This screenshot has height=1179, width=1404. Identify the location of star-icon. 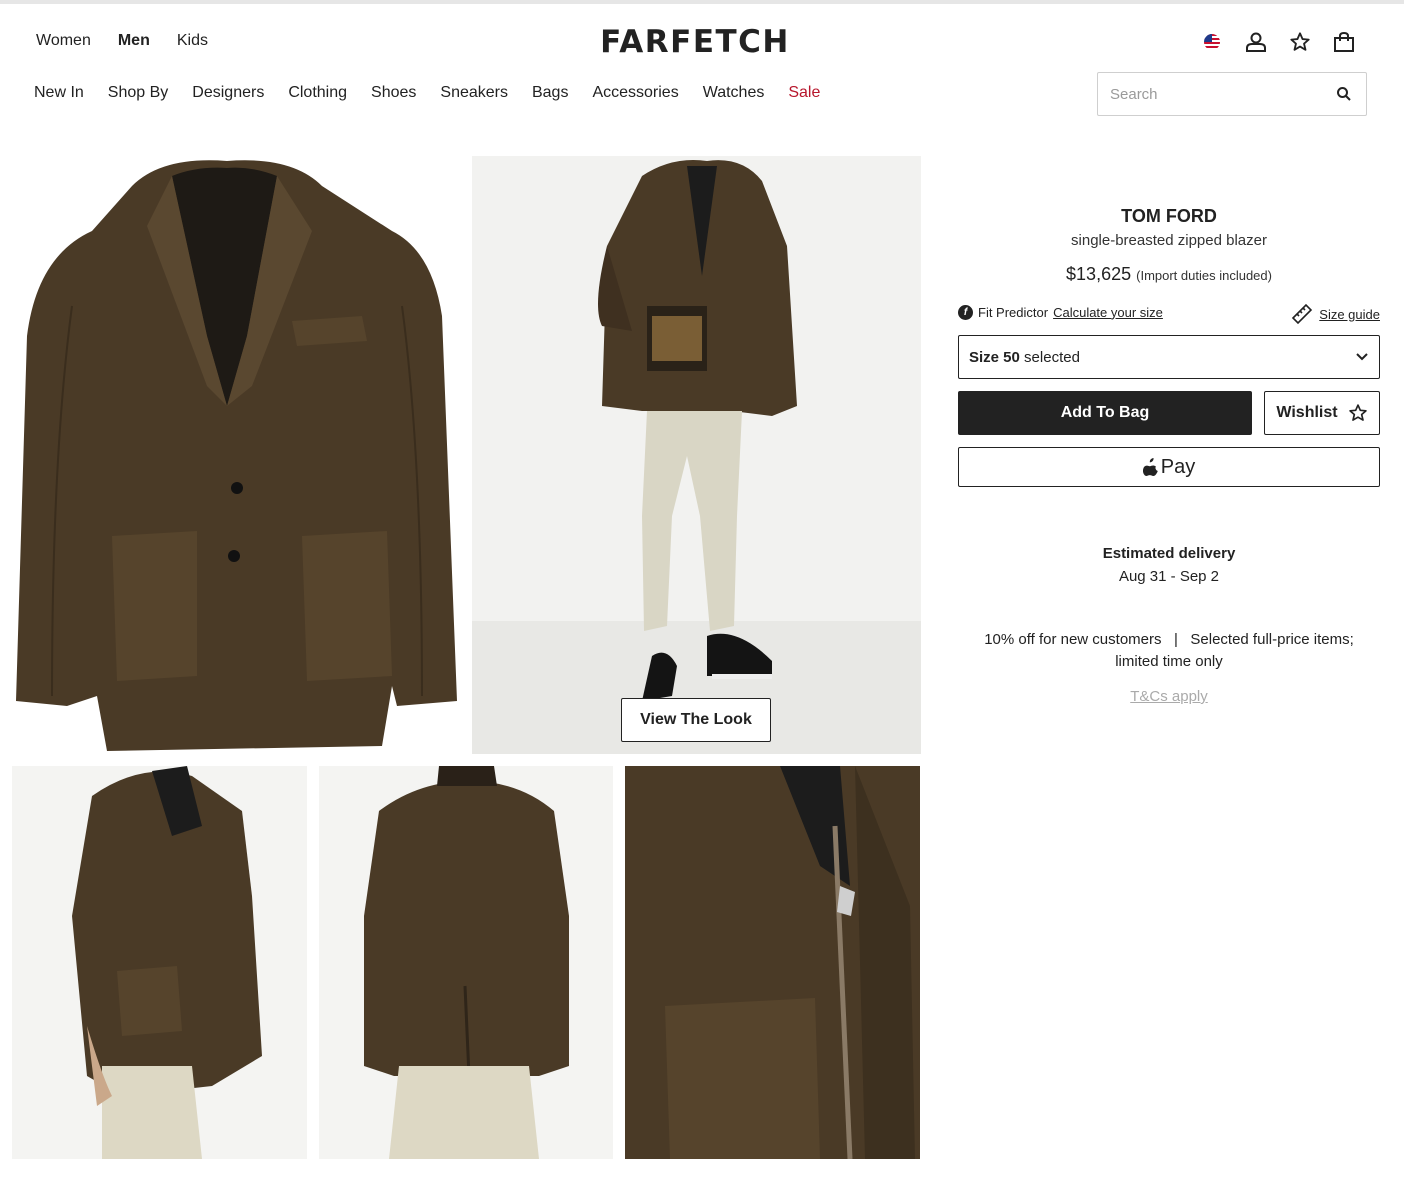
(1357, 412).